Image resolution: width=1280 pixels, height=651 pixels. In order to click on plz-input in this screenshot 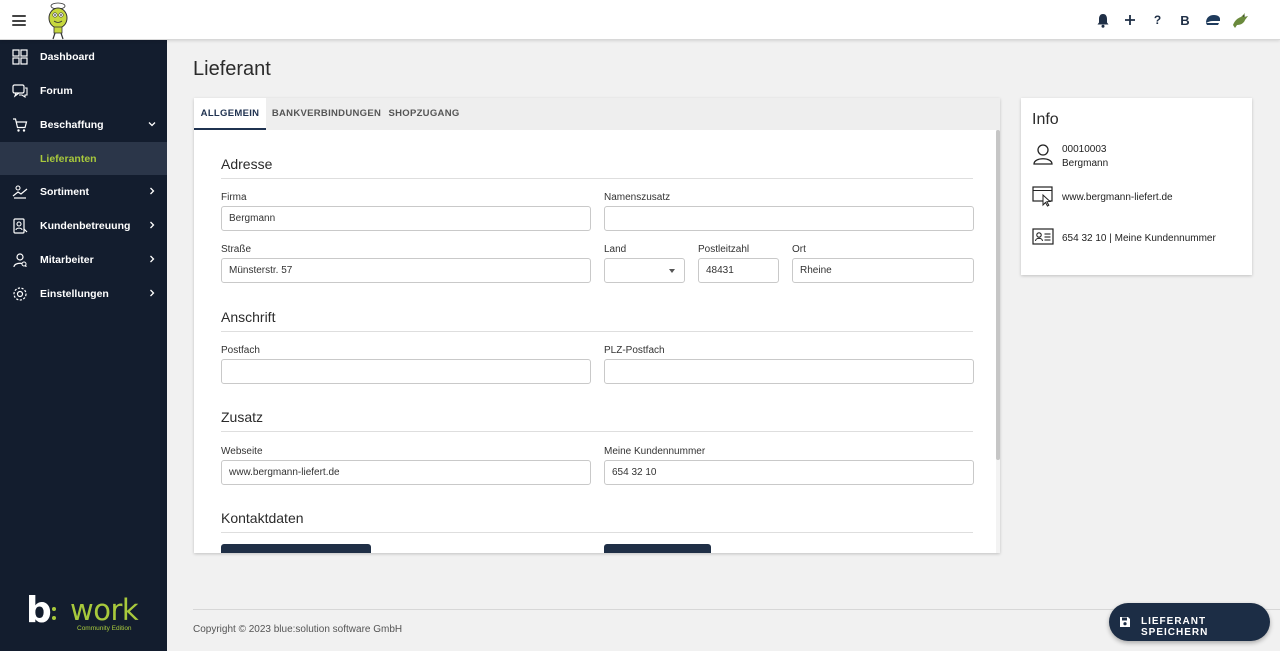, I will do `click(738, 270)`.